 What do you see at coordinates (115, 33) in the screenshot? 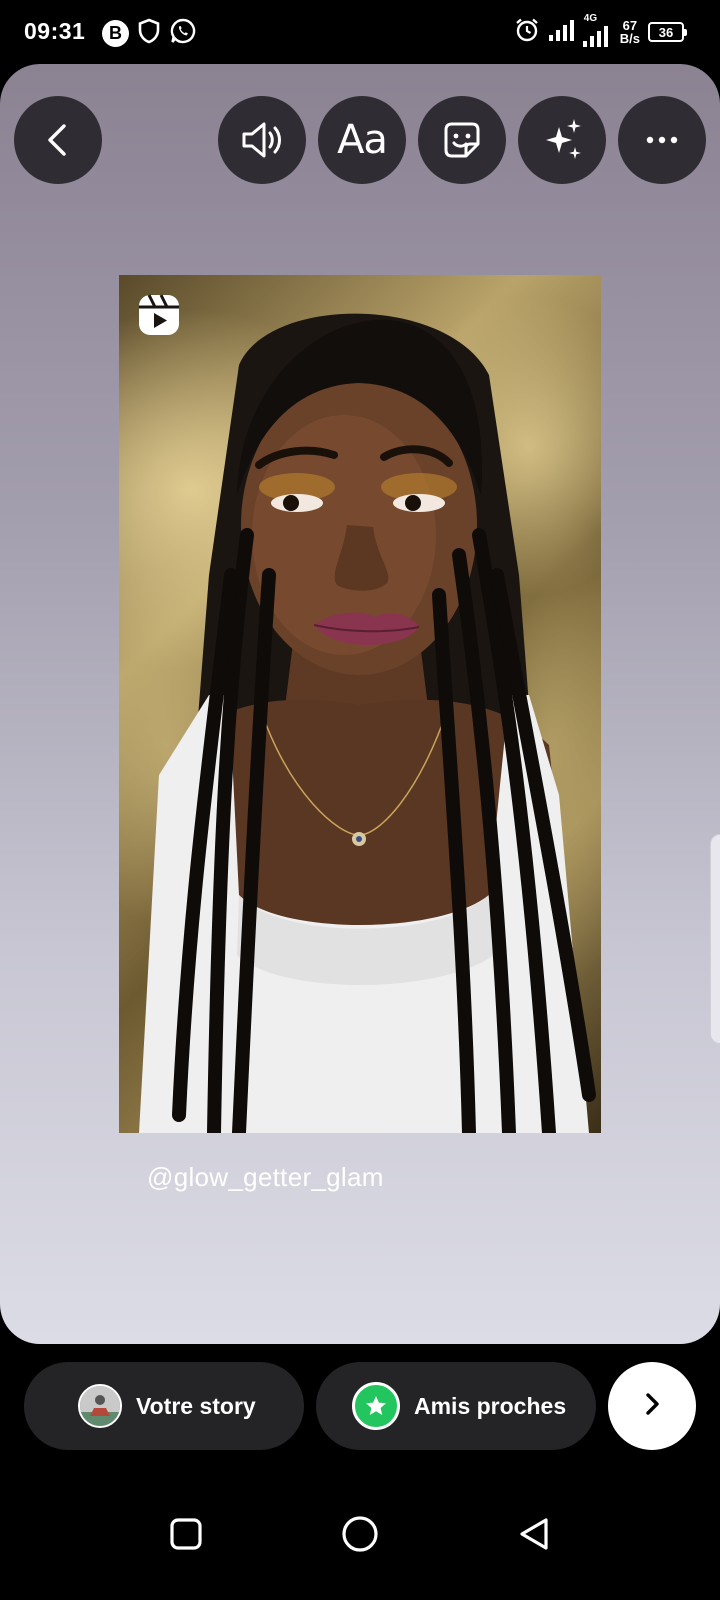
I see `b-badge-icon: B` at bounding box center [115, 33].